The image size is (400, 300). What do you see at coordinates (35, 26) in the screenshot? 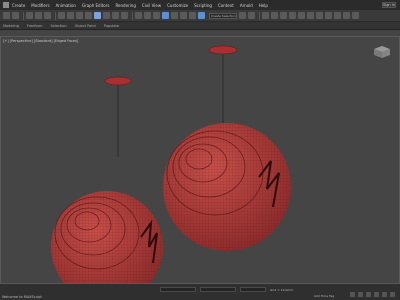
I see `tab-freeform: Freeform` at bounding box center [35, 26].